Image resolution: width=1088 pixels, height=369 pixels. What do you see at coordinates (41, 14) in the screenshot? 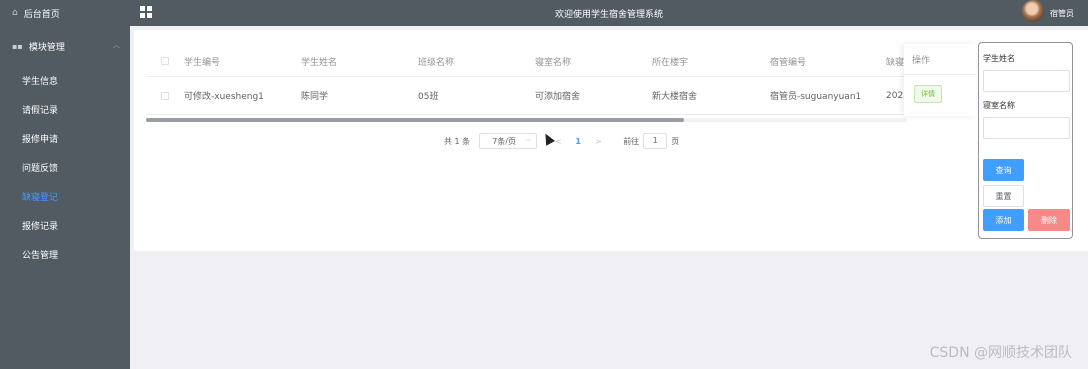
I see `sidebar-home-label: 后台首页` at bounding box center [41, 14].